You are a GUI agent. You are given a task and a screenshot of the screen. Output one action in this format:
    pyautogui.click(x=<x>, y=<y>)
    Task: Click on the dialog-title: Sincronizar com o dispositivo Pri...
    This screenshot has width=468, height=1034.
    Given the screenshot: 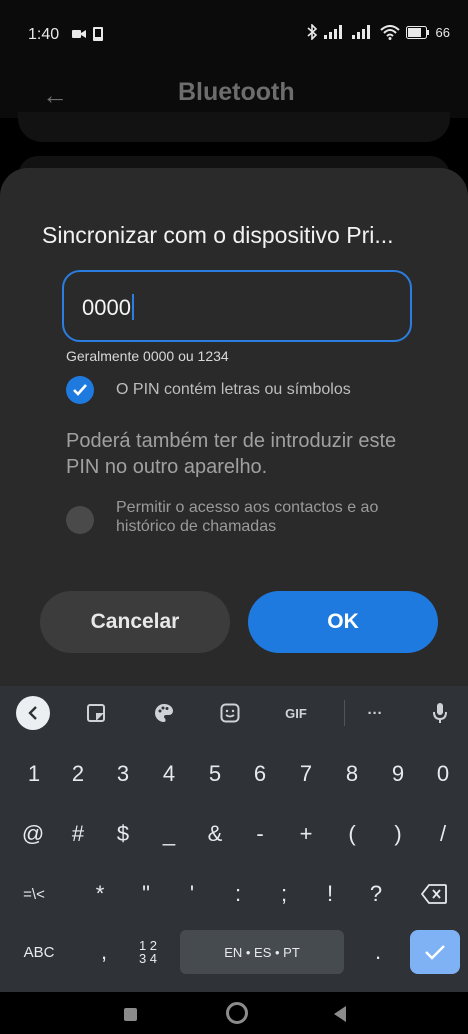 What is the action you would take?
    pyautogui.click(x=218, y=235)
    